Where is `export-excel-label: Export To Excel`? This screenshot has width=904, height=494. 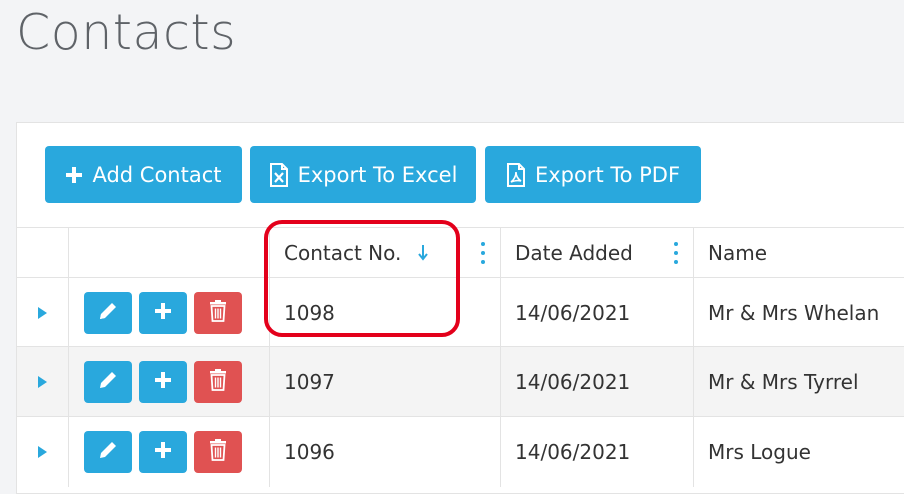
export-excel-label: Export To Excel is located at coordinates (377, 174).